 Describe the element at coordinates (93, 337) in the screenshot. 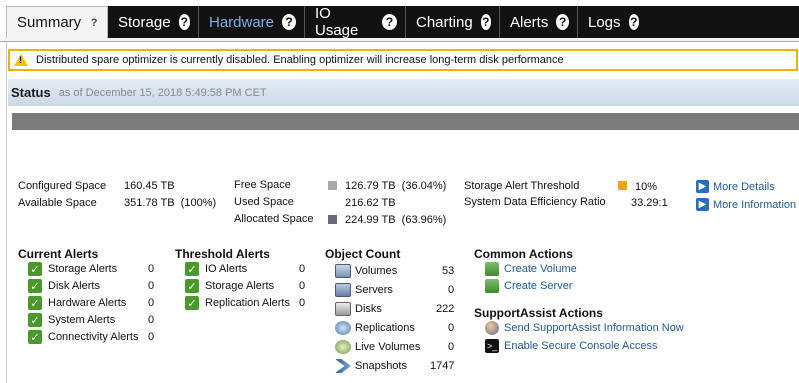

I see `current-alert-label: Connectivity Alerts` at that location.